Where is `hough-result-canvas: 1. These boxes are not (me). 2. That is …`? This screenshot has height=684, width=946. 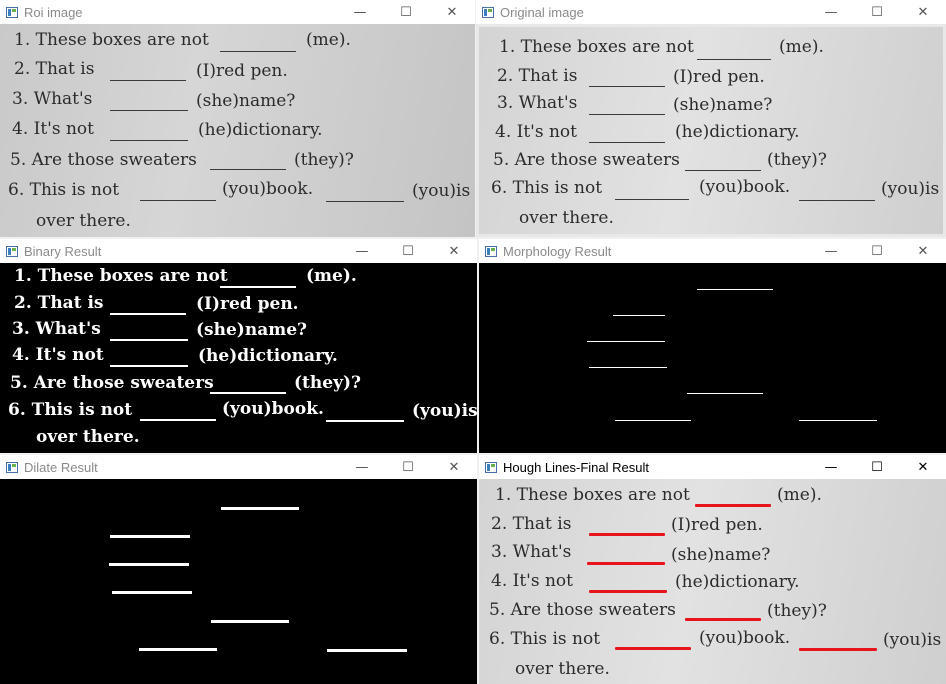
hough-result-canvas: 1. These boxes are not (me). 2. That is … is located at coordinates (712, 581).